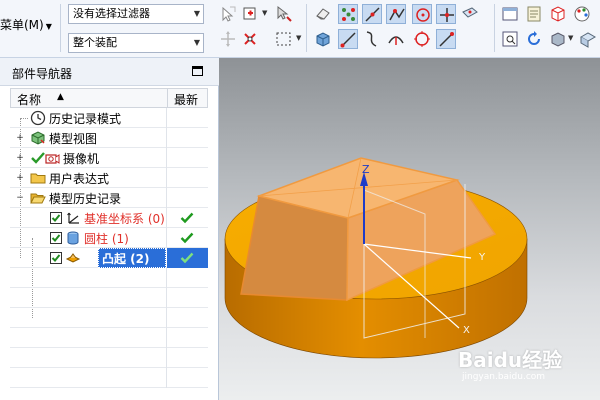 The image size is (600, 400). I want to click on x-axis-label: X, so click(466, 330).